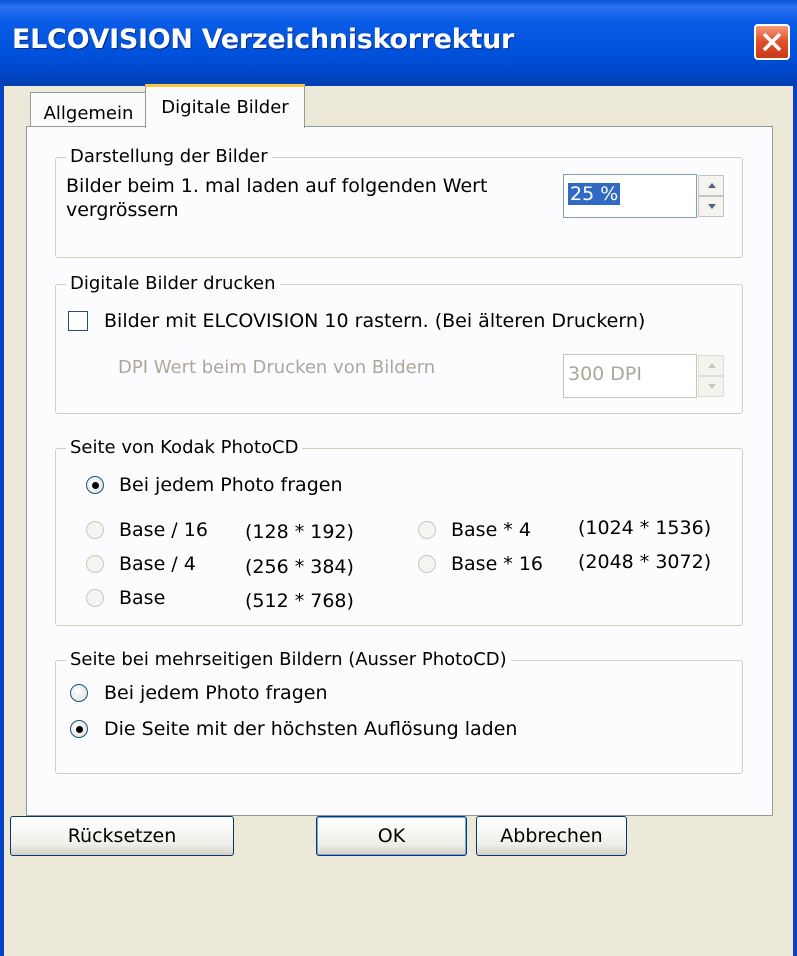  I want to click on dpi-up-button, so click(711, 365).